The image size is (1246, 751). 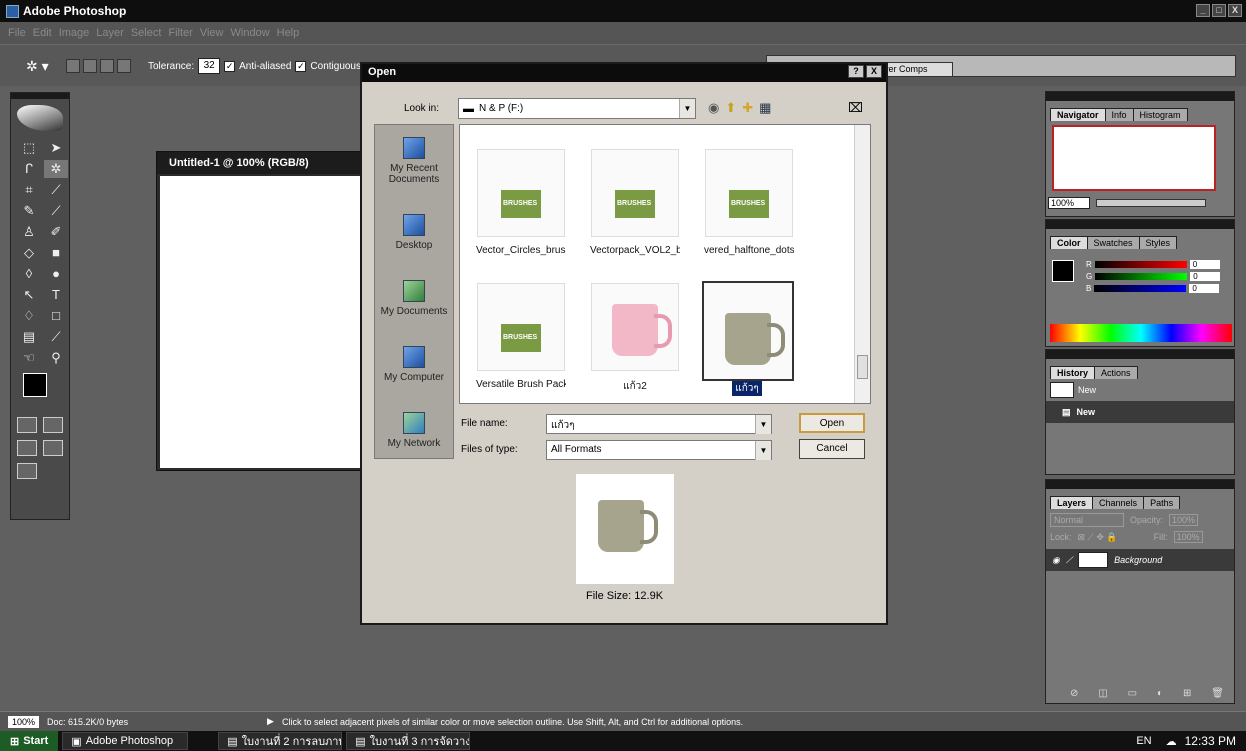 I want to click on up-folder-icon: ⬆, so click(x=730, y=108).